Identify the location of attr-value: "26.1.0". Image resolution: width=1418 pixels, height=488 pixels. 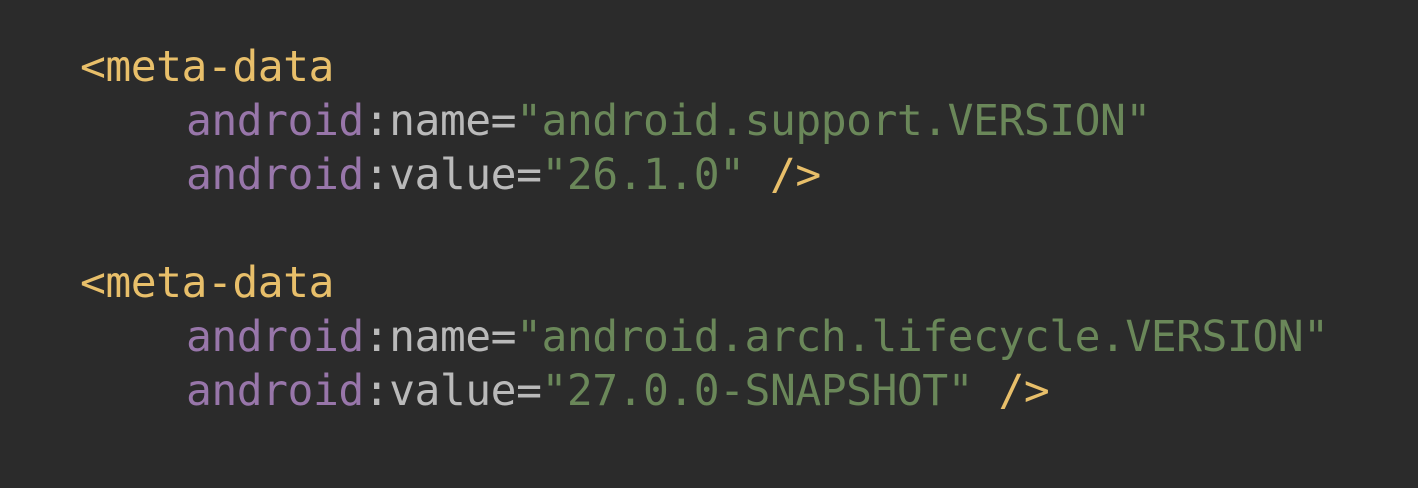
(643, 175).